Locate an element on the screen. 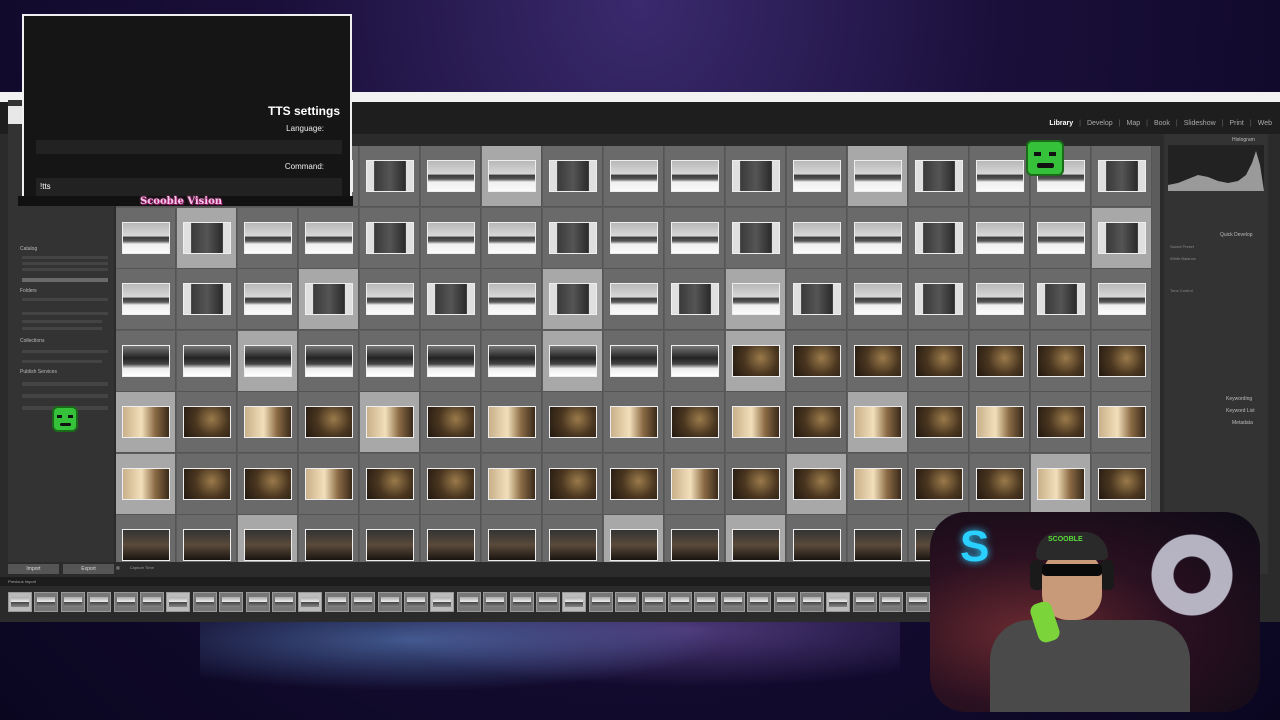  panel-publish-services: Publish Services is located at coordinates (38, 372).